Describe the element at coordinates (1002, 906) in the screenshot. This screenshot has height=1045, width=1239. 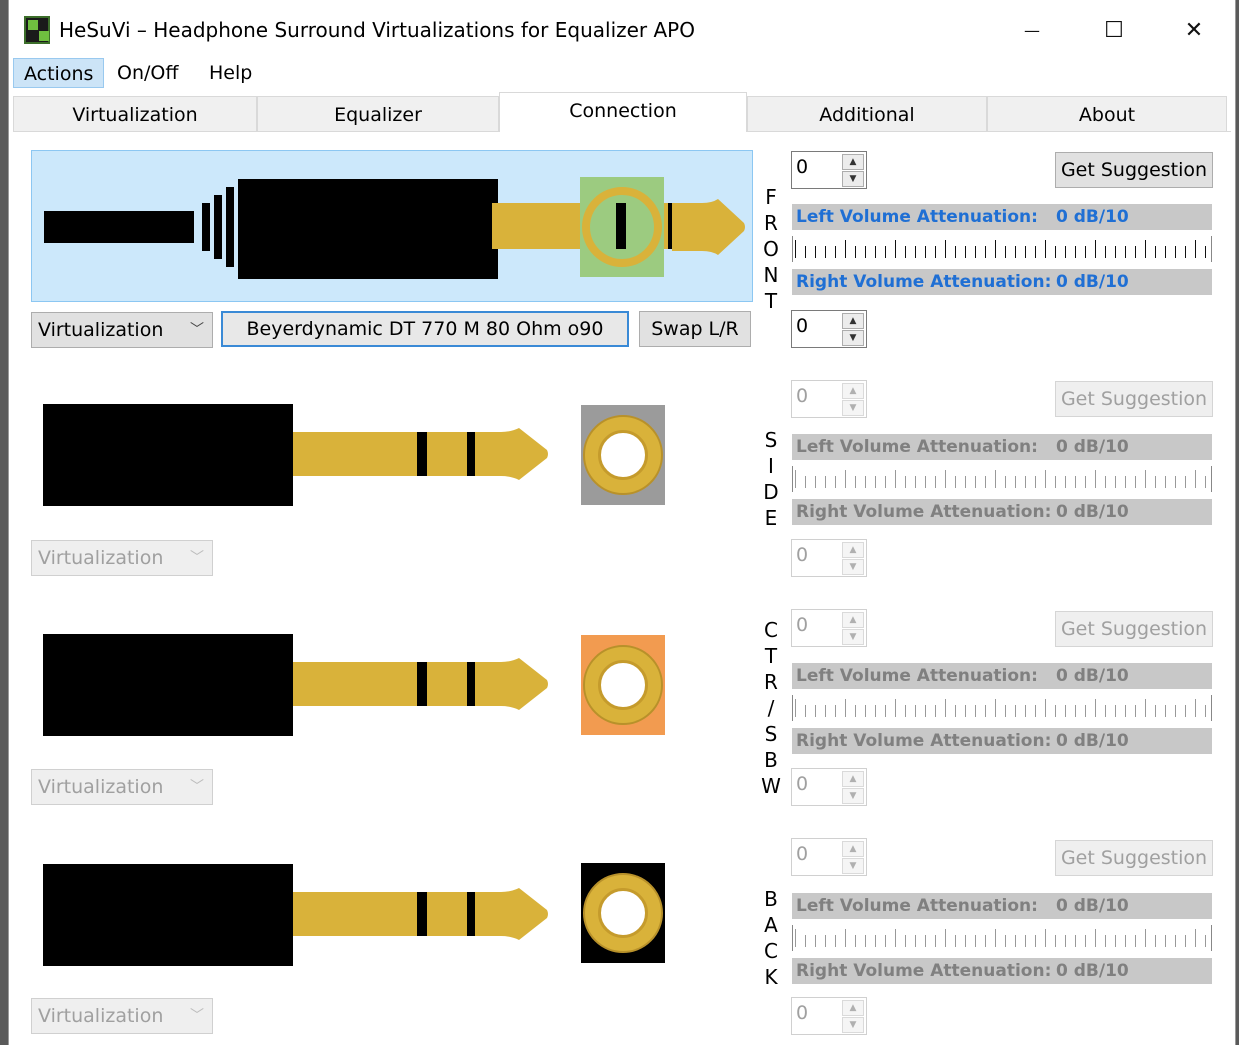
I see `back-left-attenuation-label: Left Volume Attenuation: 0 dB/10` at that location.